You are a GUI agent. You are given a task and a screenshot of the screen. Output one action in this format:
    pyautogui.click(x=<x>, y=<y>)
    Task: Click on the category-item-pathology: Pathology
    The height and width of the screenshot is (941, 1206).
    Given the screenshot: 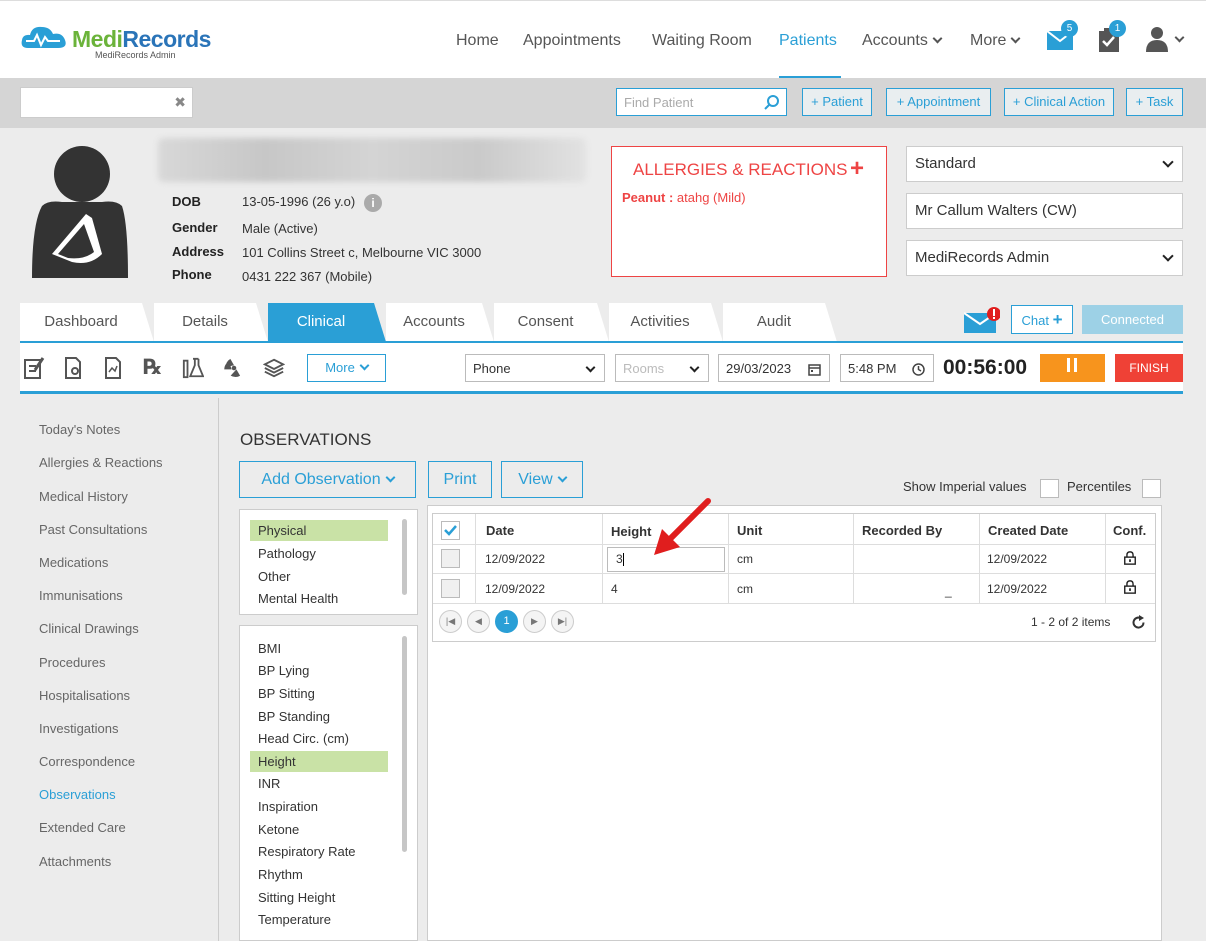 What is the action you would take?
    pyautogui.click(x=287, y=553)
    